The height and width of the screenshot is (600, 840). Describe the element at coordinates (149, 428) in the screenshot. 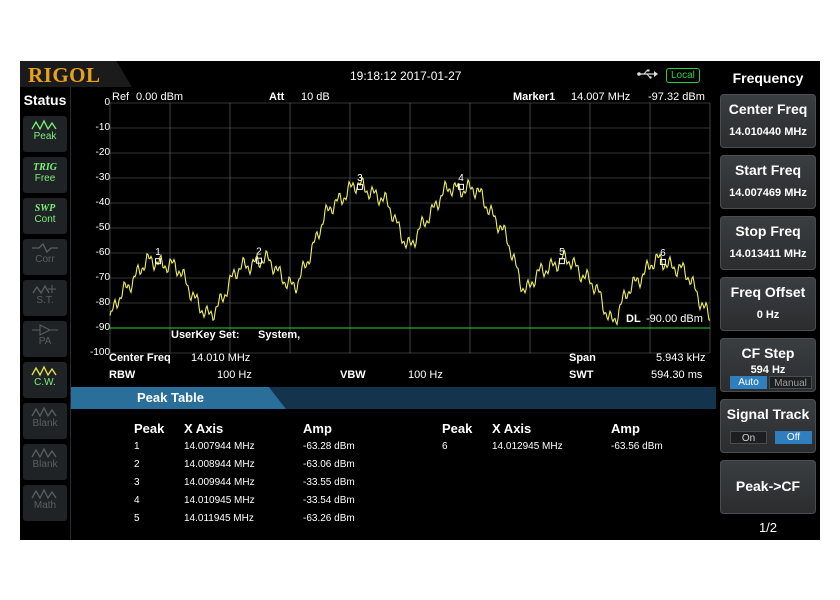

I see `col-peak-left: Peak` at that location.